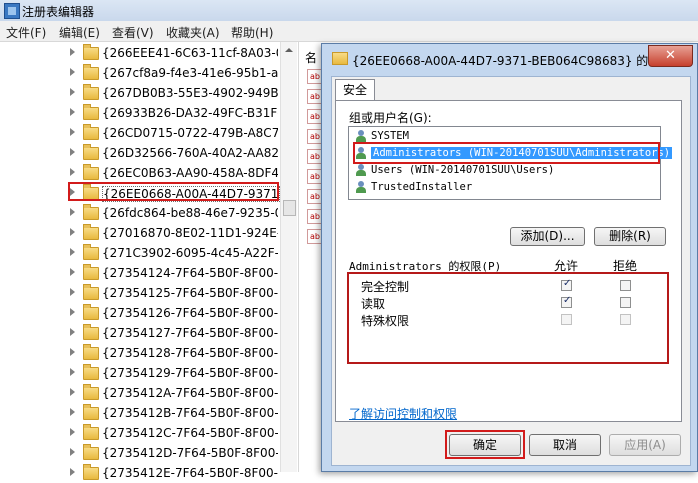 Image resolution: width=698 pixels, height=483 pixels. Describe the element at coordinates (670, 56) in the screenshot. I see `close-button: ✕` at that location.